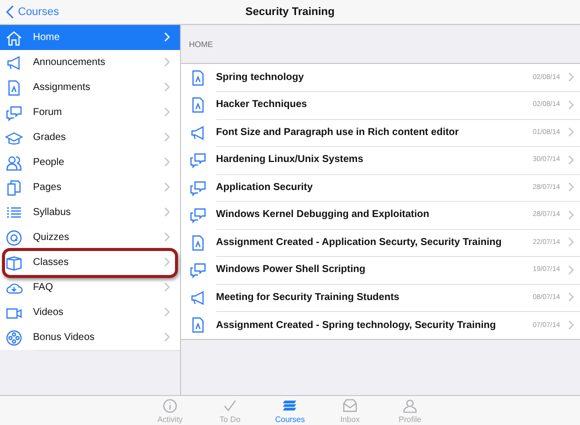  What do you see at coordinates (90, 162) in the screenshot?
I see `sidebar-item: People` at bounding box center [90, 162].